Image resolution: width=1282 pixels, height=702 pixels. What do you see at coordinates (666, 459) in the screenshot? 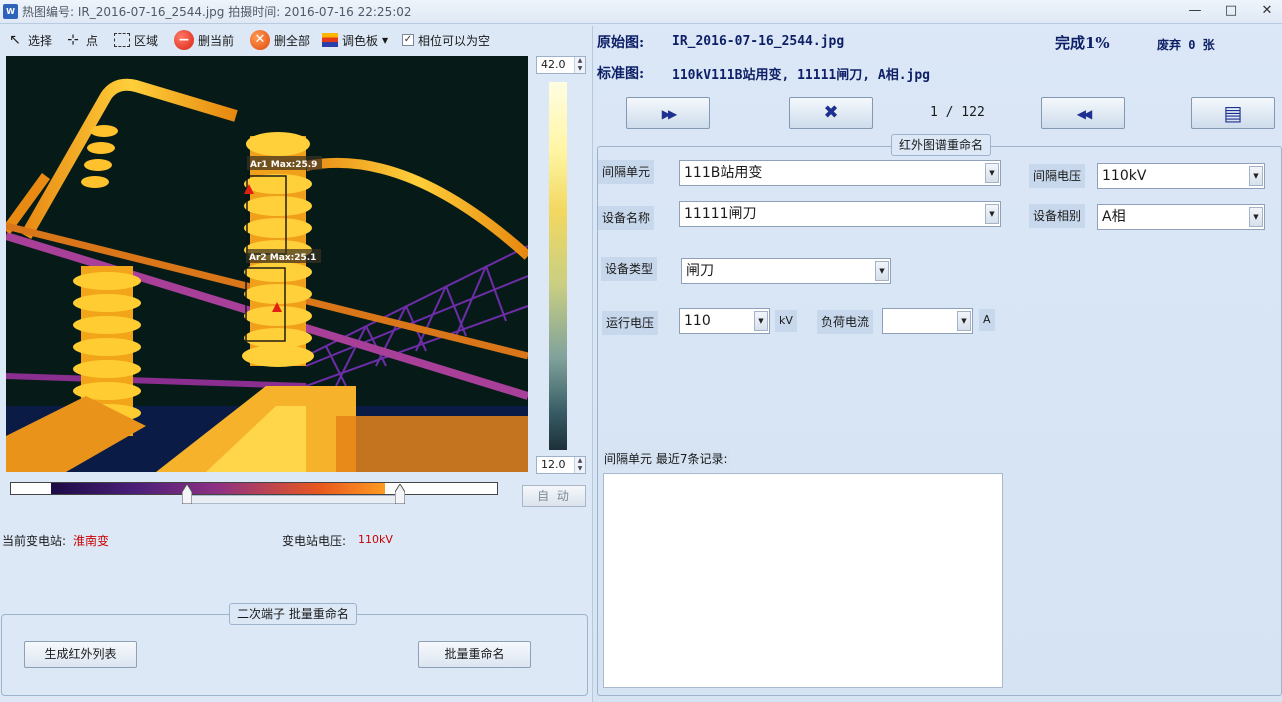
I see `recent-records-label: 间隔单元 最近7条记录:` at bounding box center [666, 459].